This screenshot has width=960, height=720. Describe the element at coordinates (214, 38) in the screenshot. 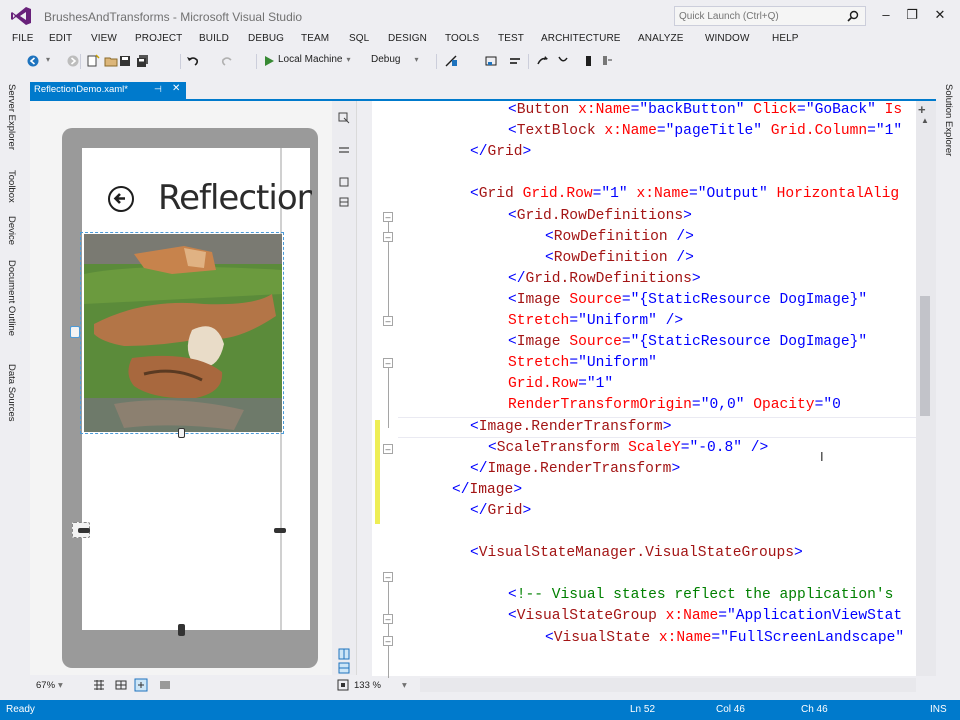

I see `menu-build: BUILD` at that location.